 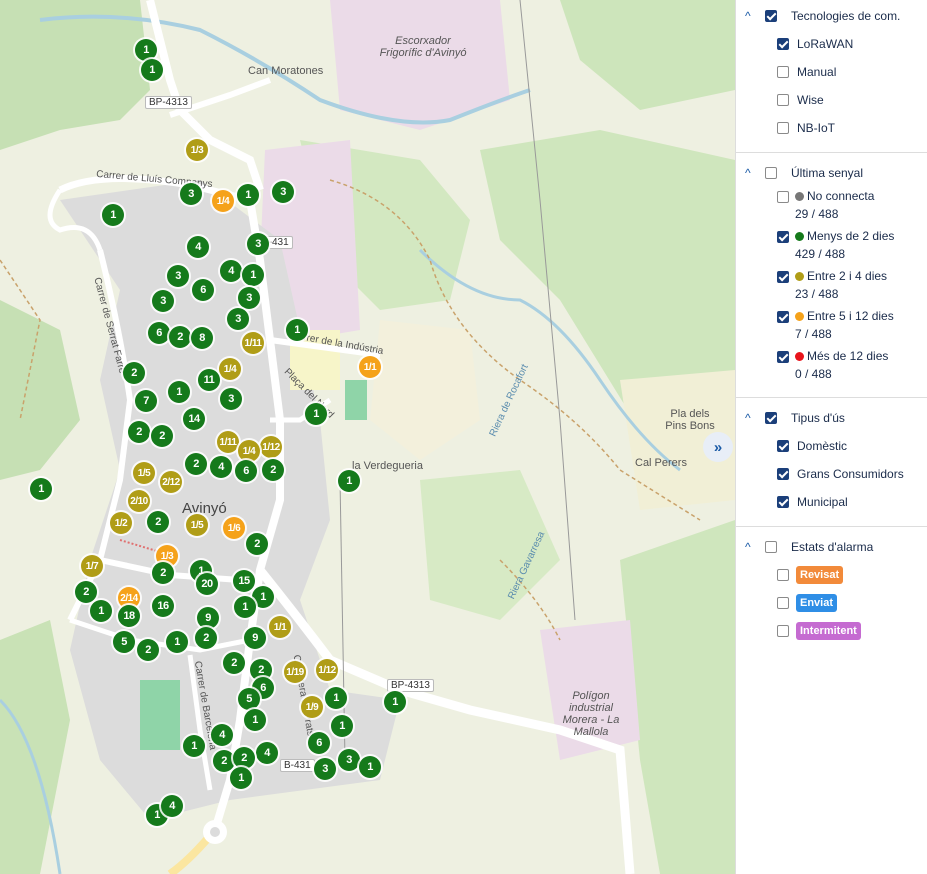 I want to click on meter-cluster-marker: 1/9, so click(x=312, y=707).